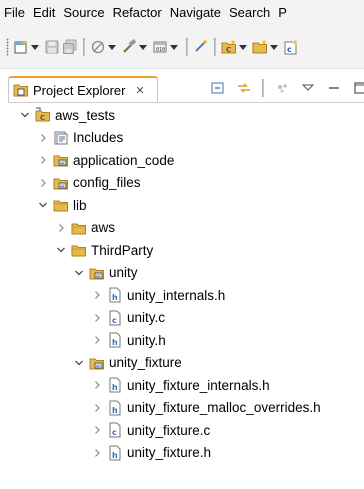  Describe the element at coordinates (52, 47) in the screenshot. I see `save-button` at that location.